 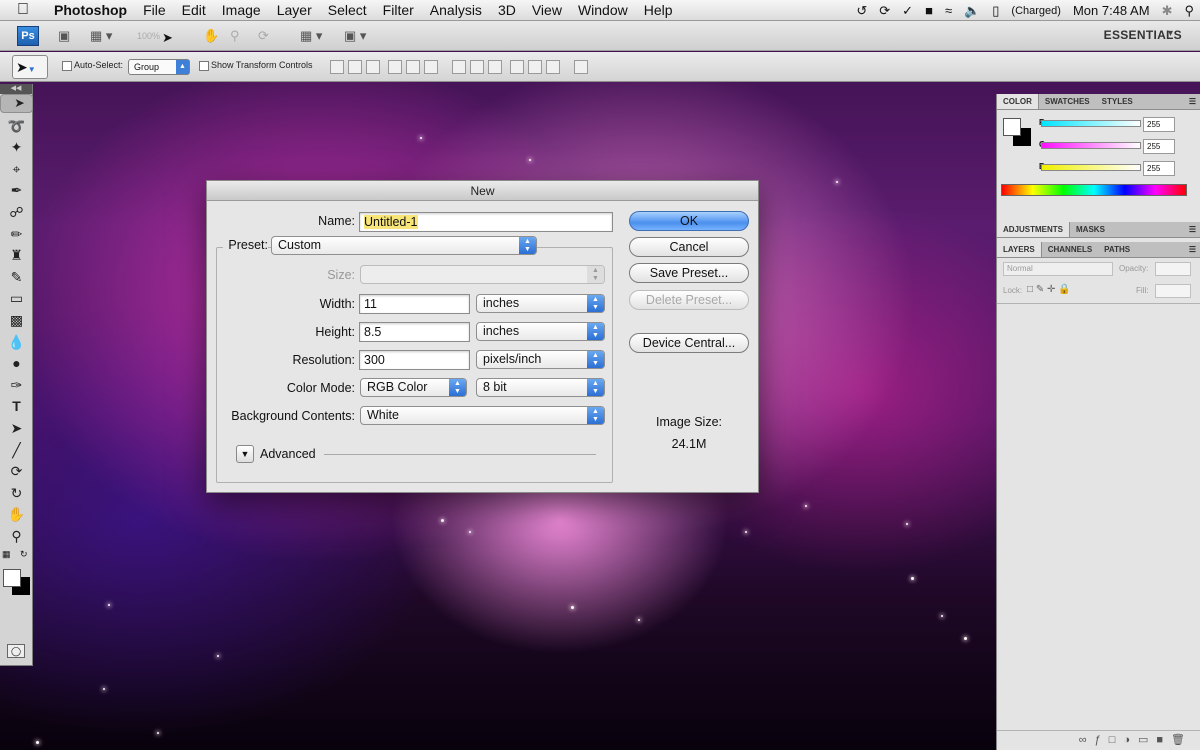 What do you see at coordinates (540, 359) in the screenshot?
I see `resolution-unit-select: pixels/inch ▲ ▼` at bounding box center [540, 359].